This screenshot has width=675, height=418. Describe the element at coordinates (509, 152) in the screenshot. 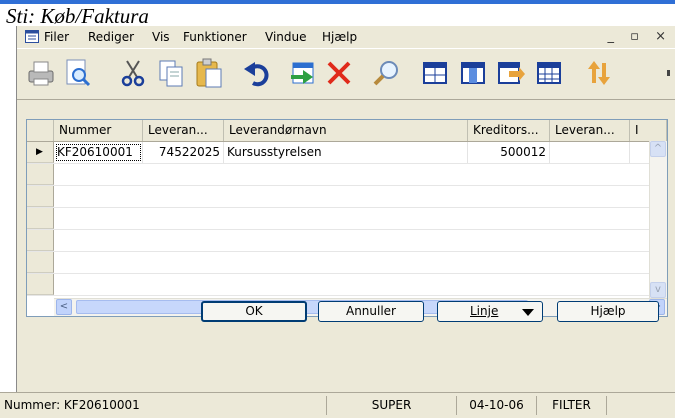

I see `cell-kreditor: 500012` at that location.